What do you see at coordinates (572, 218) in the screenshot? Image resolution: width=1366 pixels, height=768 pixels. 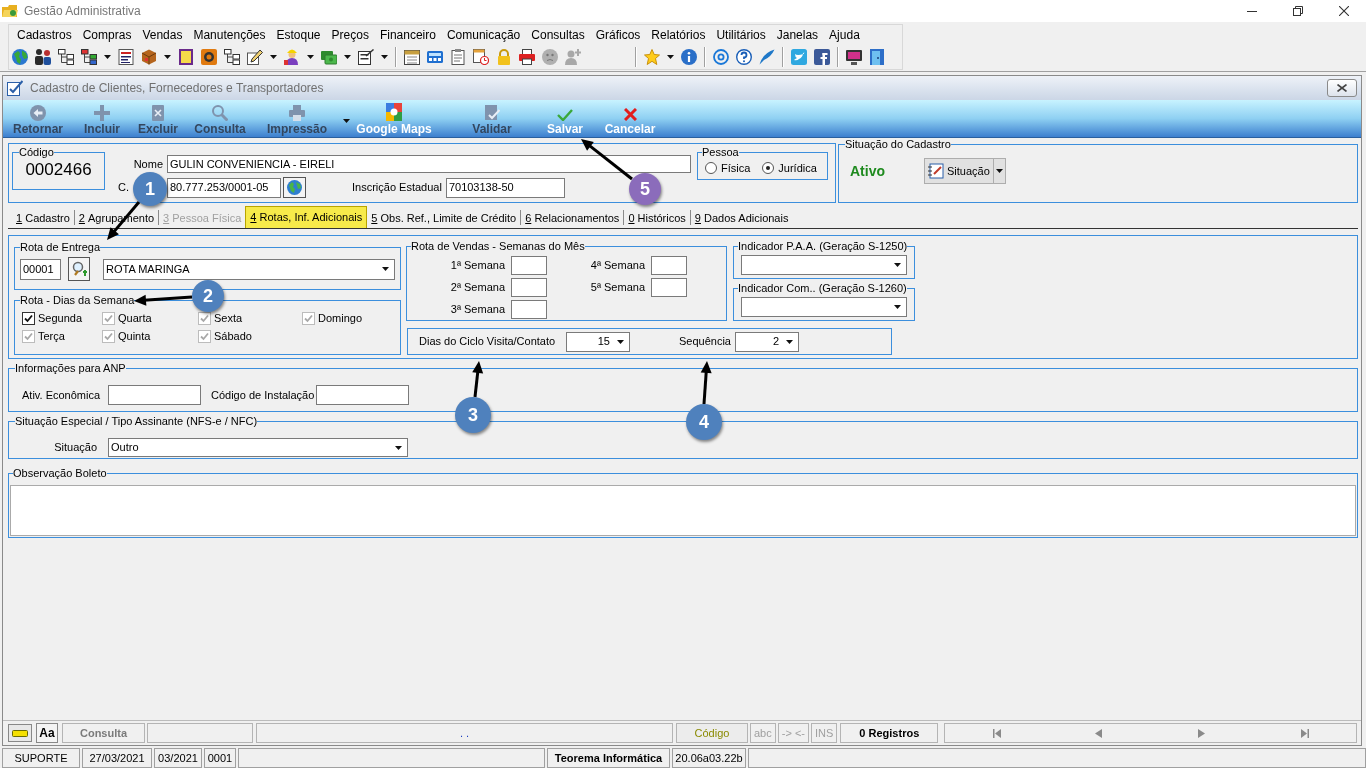 I see `tab: 6 Relacionamentos` at bounding box center [572, 218].